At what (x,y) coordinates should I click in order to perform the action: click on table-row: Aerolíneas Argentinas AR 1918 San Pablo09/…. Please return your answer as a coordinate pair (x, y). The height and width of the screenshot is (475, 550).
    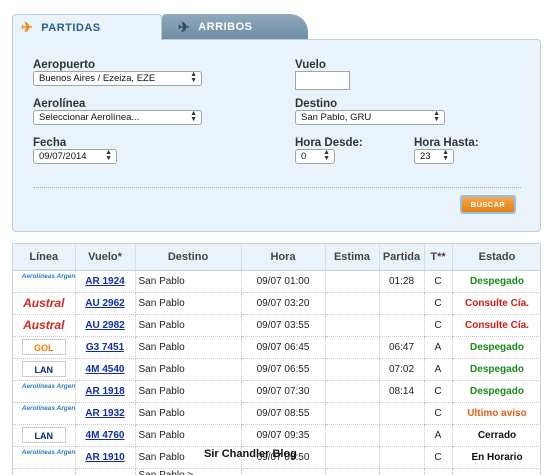
    Looking at the image, I should click on (276, 391).